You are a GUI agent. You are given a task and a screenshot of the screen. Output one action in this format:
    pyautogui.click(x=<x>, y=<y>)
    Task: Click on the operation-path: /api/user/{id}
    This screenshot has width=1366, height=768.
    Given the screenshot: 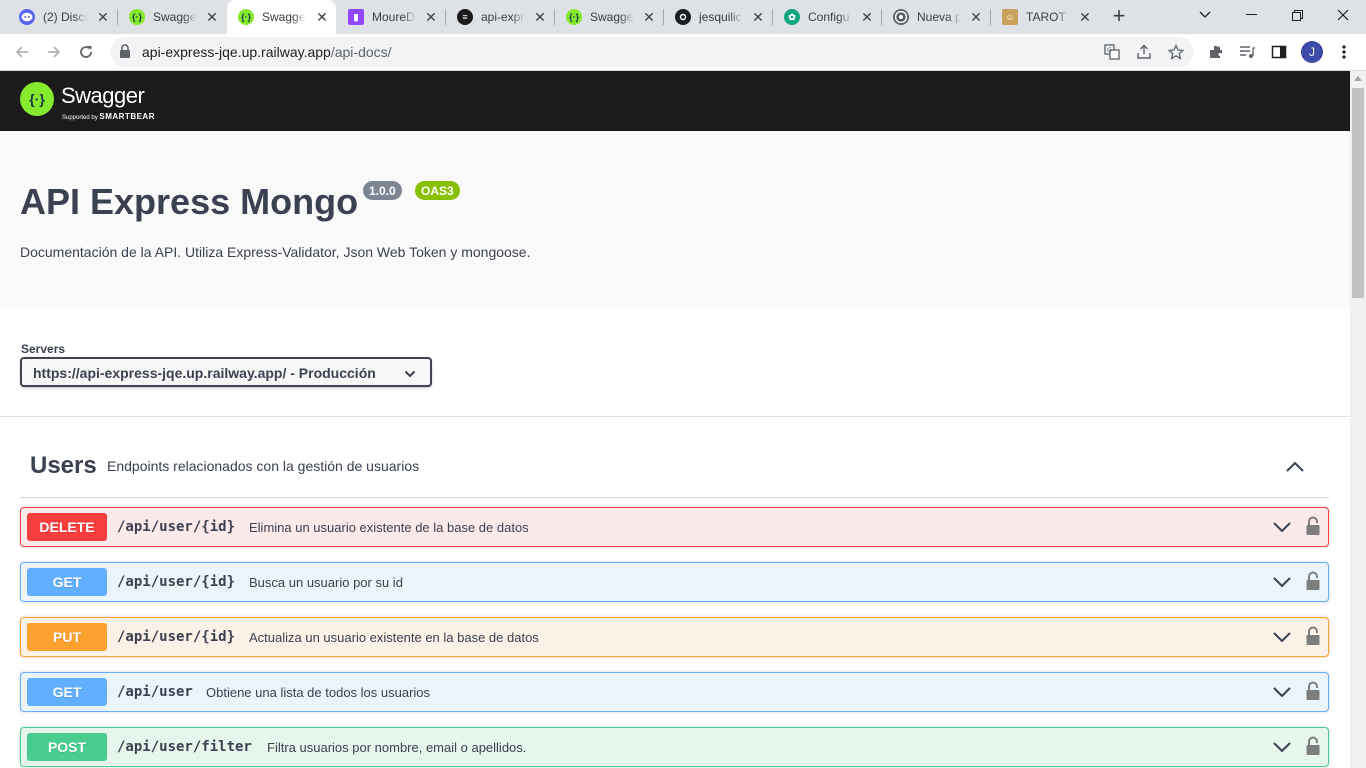 What is the action you would take?
    pyautogui.click(x=176, y=527)
    